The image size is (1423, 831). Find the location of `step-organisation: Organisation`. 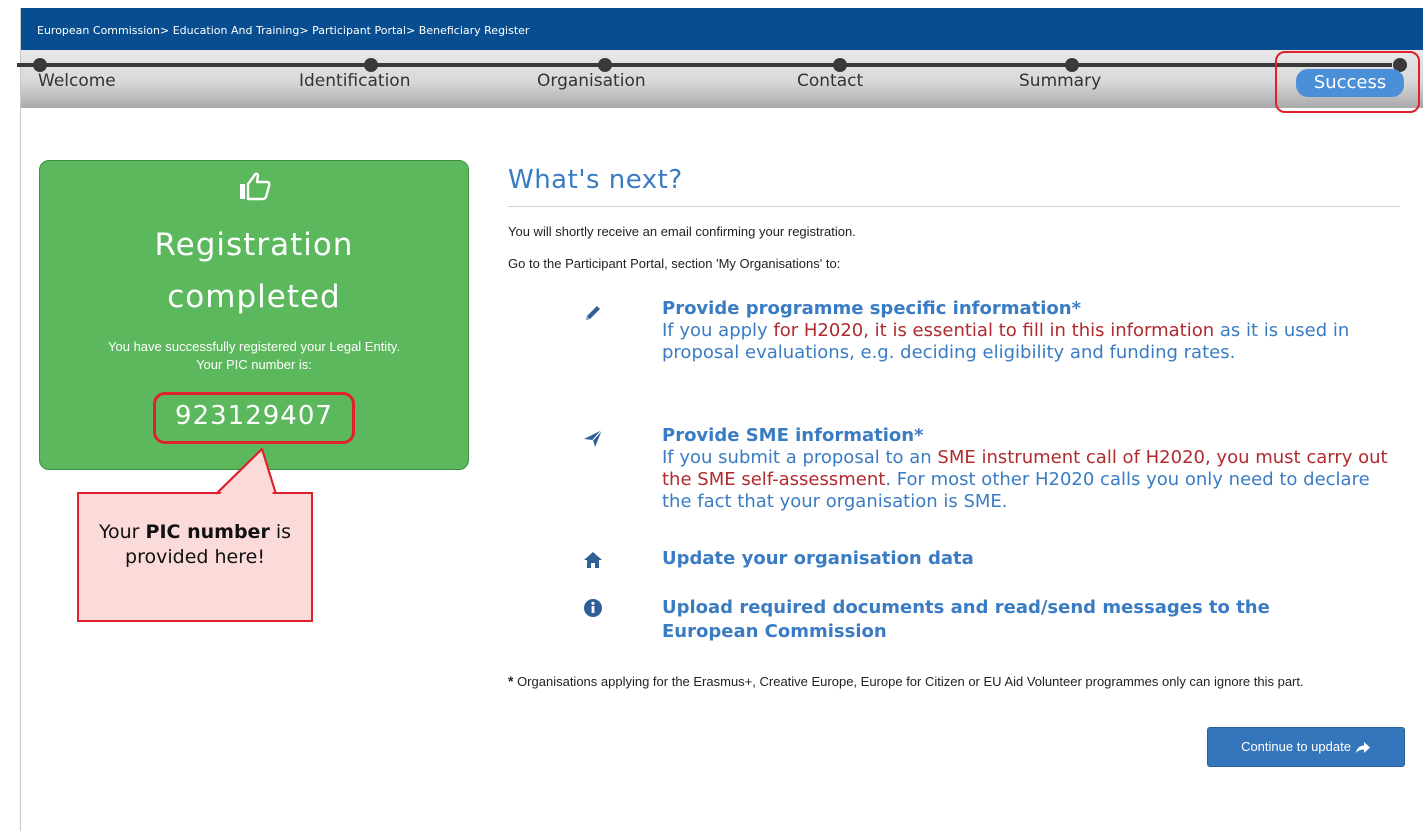

step-organisation: Organisation is located at coordinates (591, 81).